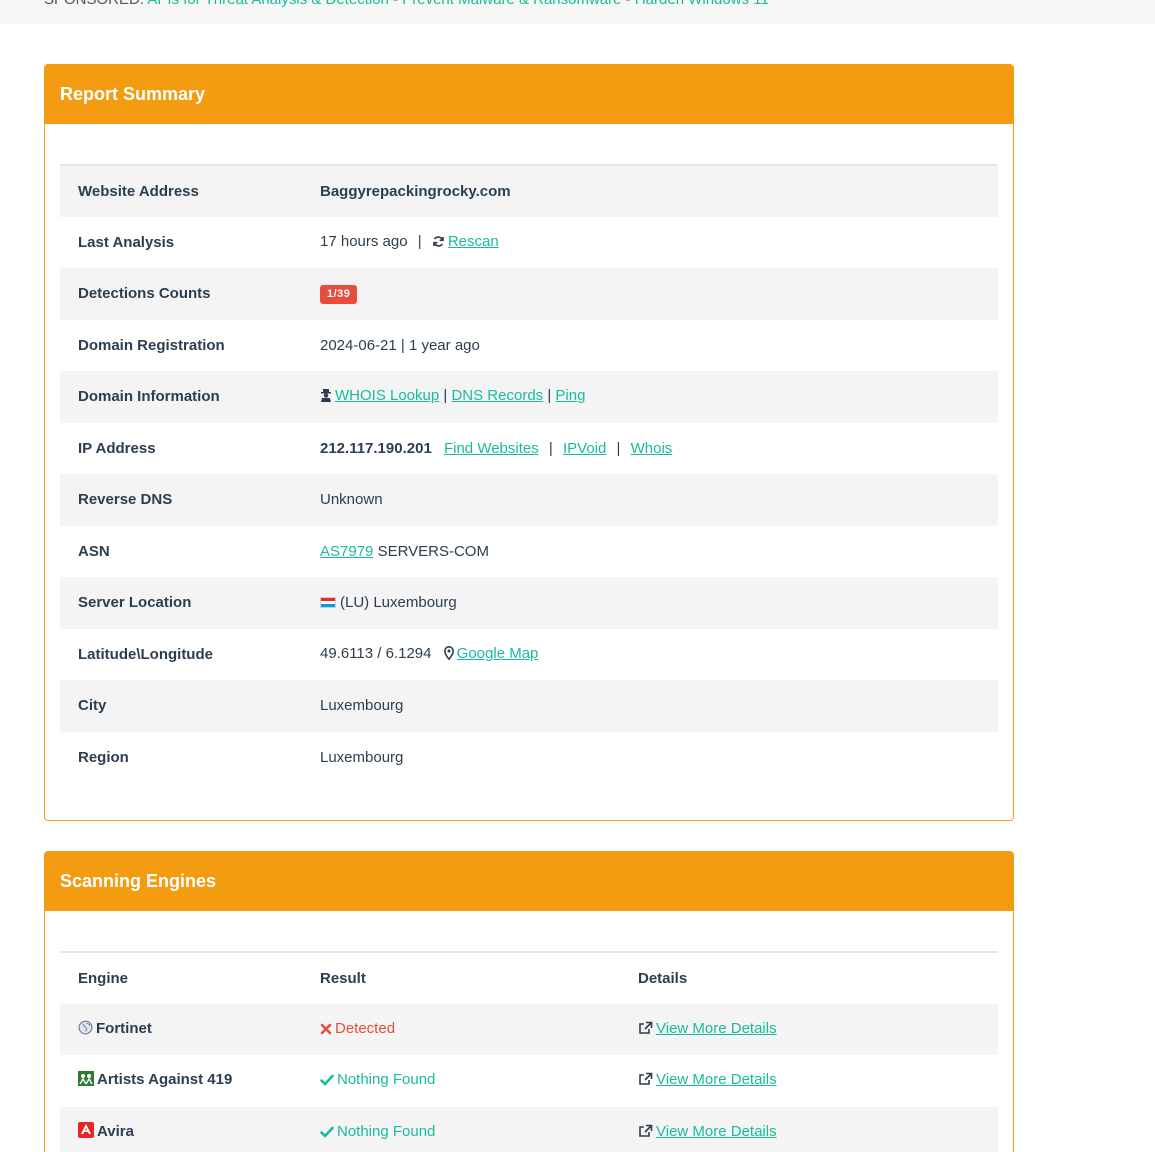  What do you see at coordinates (94, 551) in the screenshot?
I see `asn-label: ASN` at bounding box center [94, 551].